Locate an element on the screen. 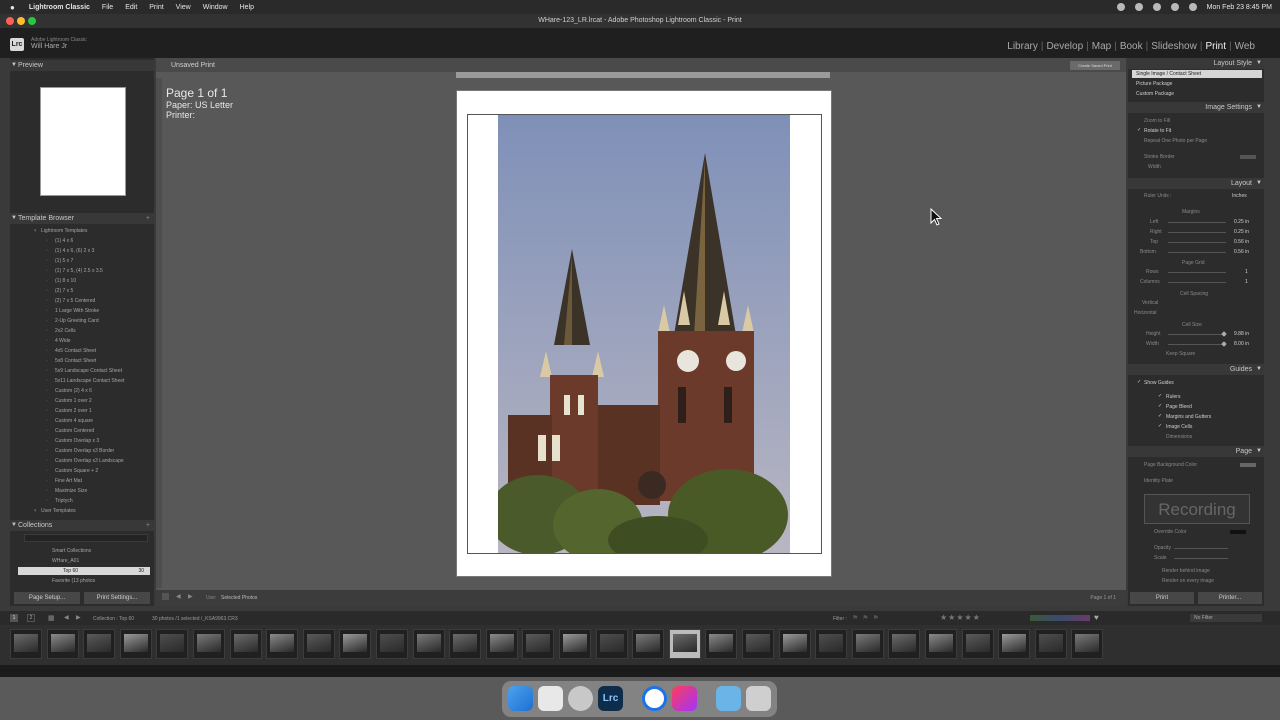 This screenshot has width=1280, height=720. star-rating-filter-icon: ★★★★★ is located at coordinates (960, 617).